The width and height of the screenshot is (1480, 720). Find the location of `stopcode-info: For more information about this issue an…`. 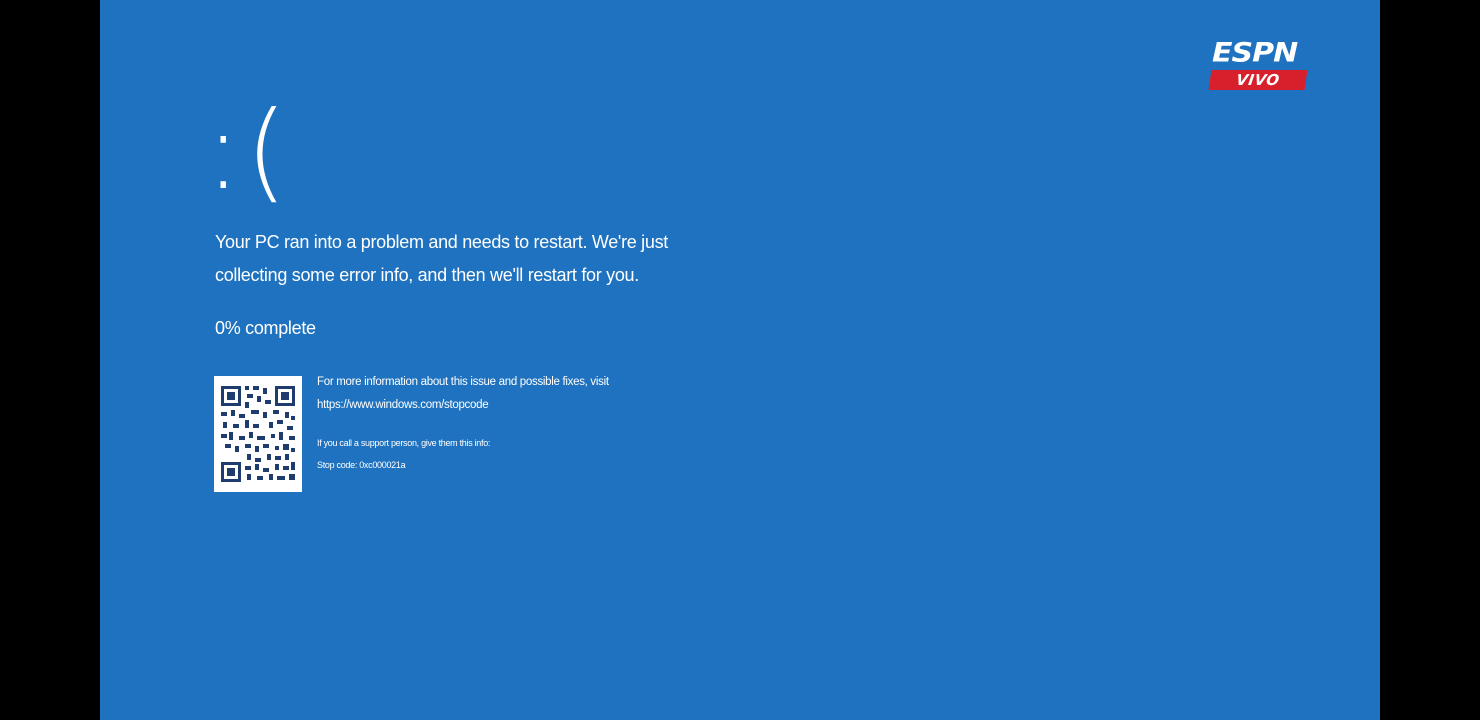

stopcode-info: For more information about this issue an… is located at coordinates (527, 422).